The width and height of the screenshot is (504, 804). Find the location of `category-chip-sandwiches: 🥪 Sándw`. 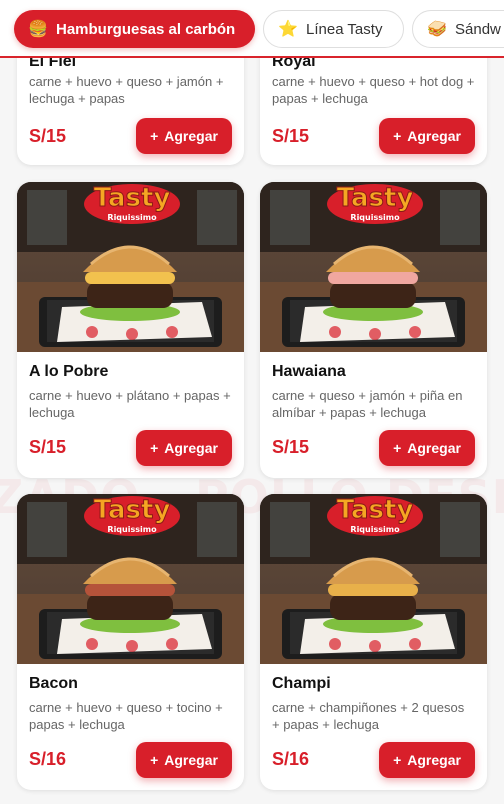

category-chip-sandwiches: 🥪 Sándw is located at coordinates (458, 29).